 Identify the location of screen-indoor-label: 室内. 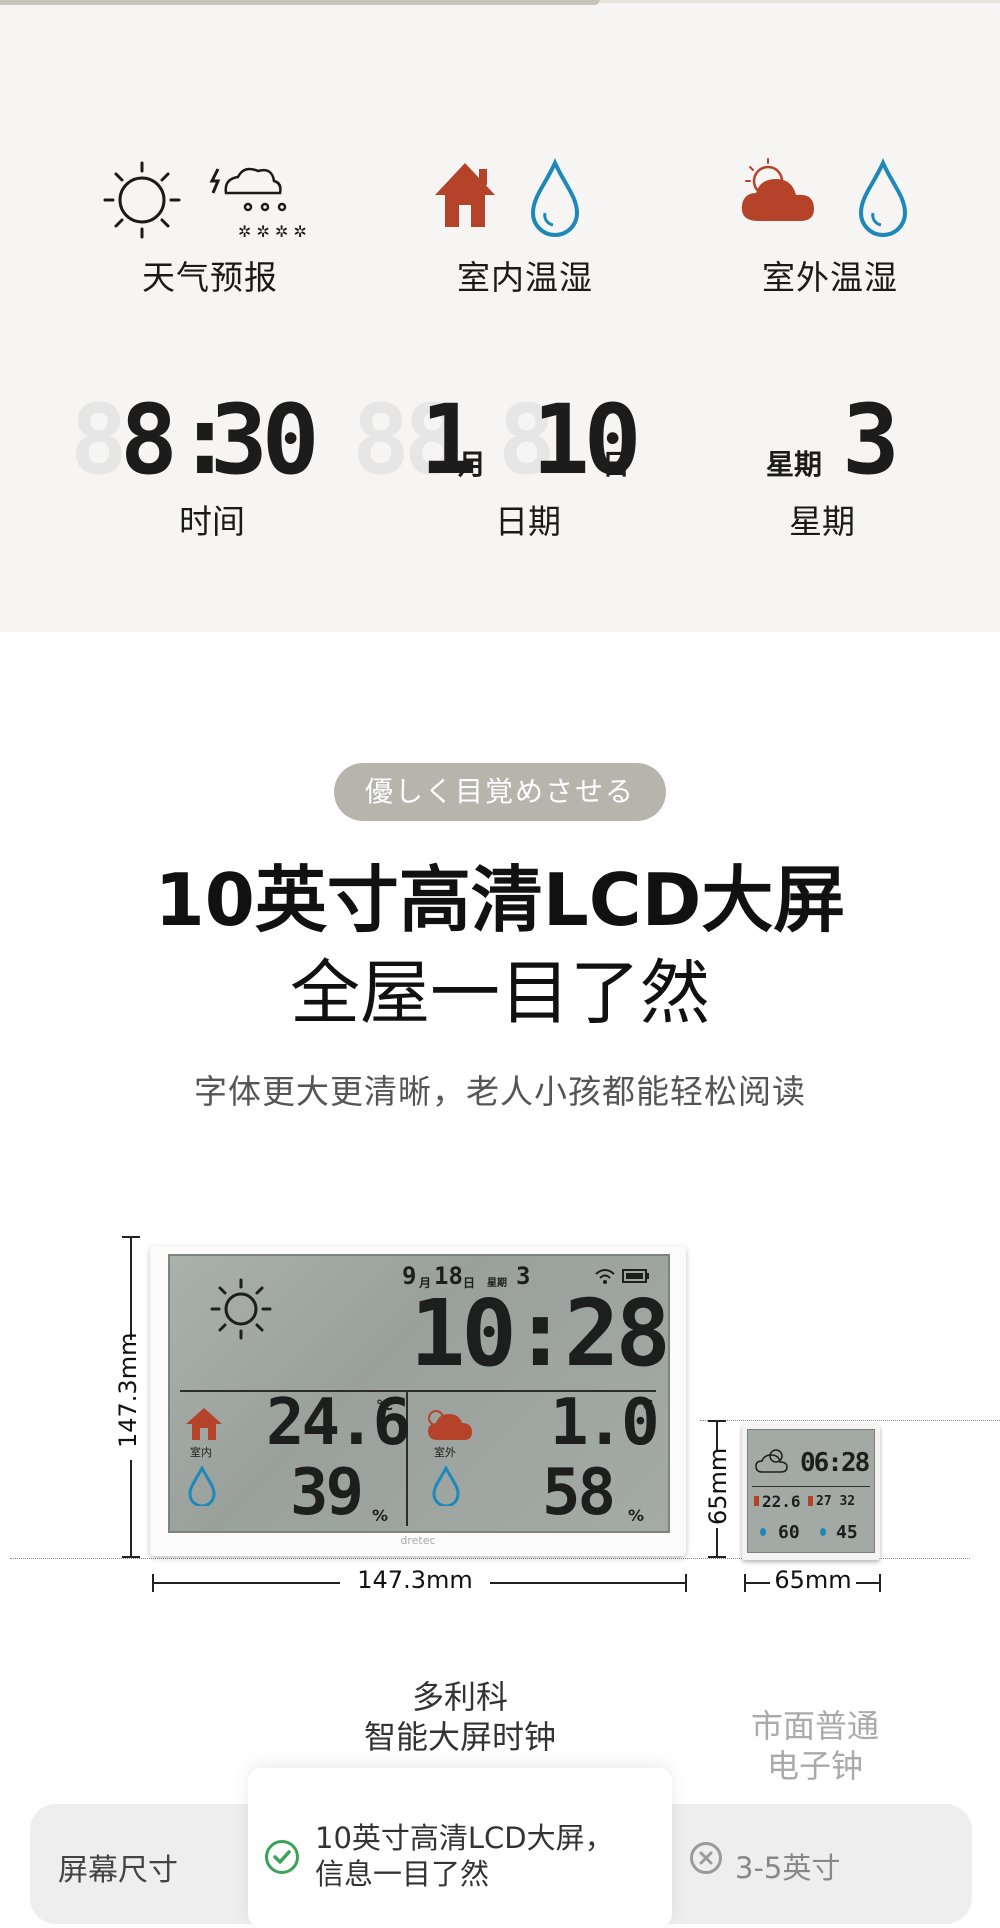
(201, 1452).